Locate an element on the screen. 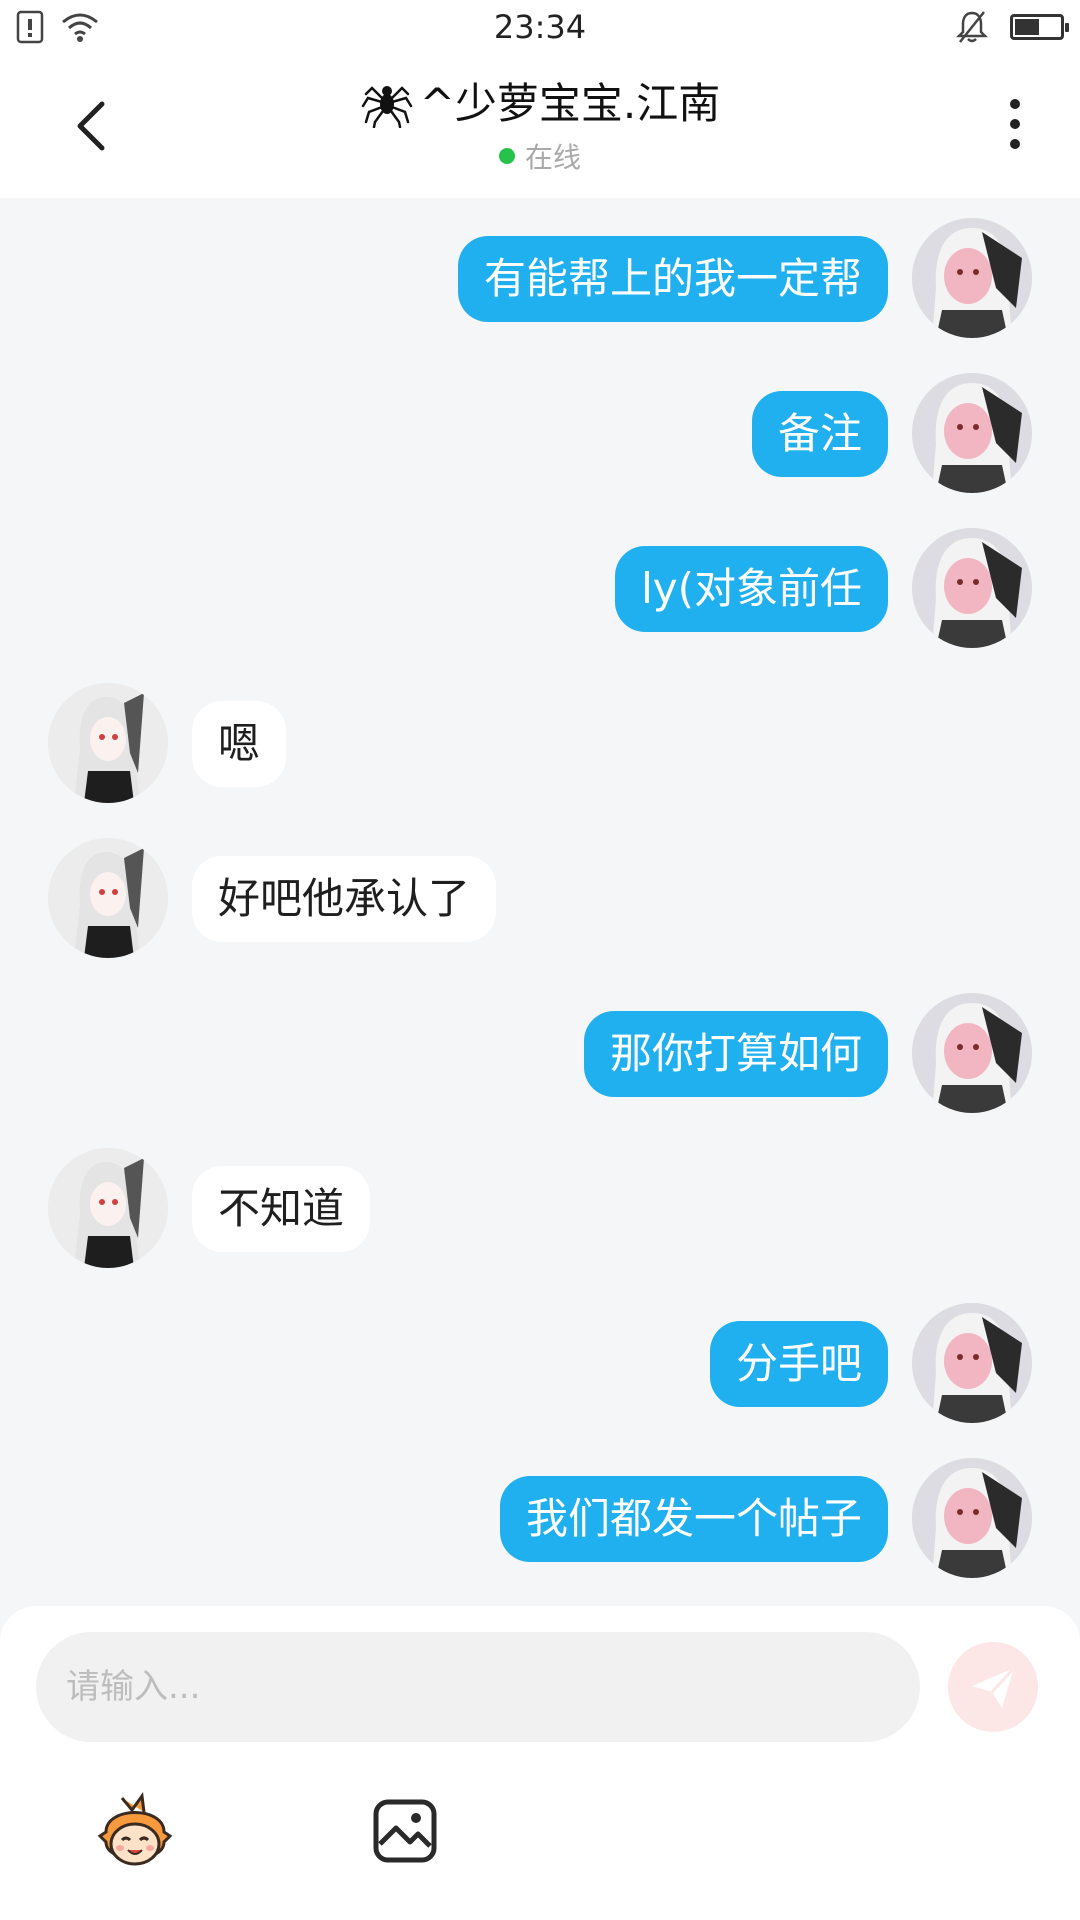 Image resolution: width=1080 pixels, height=1920 pixels. title-line: ^少萝宝宝.江南 is located at coordinates (540, 100).